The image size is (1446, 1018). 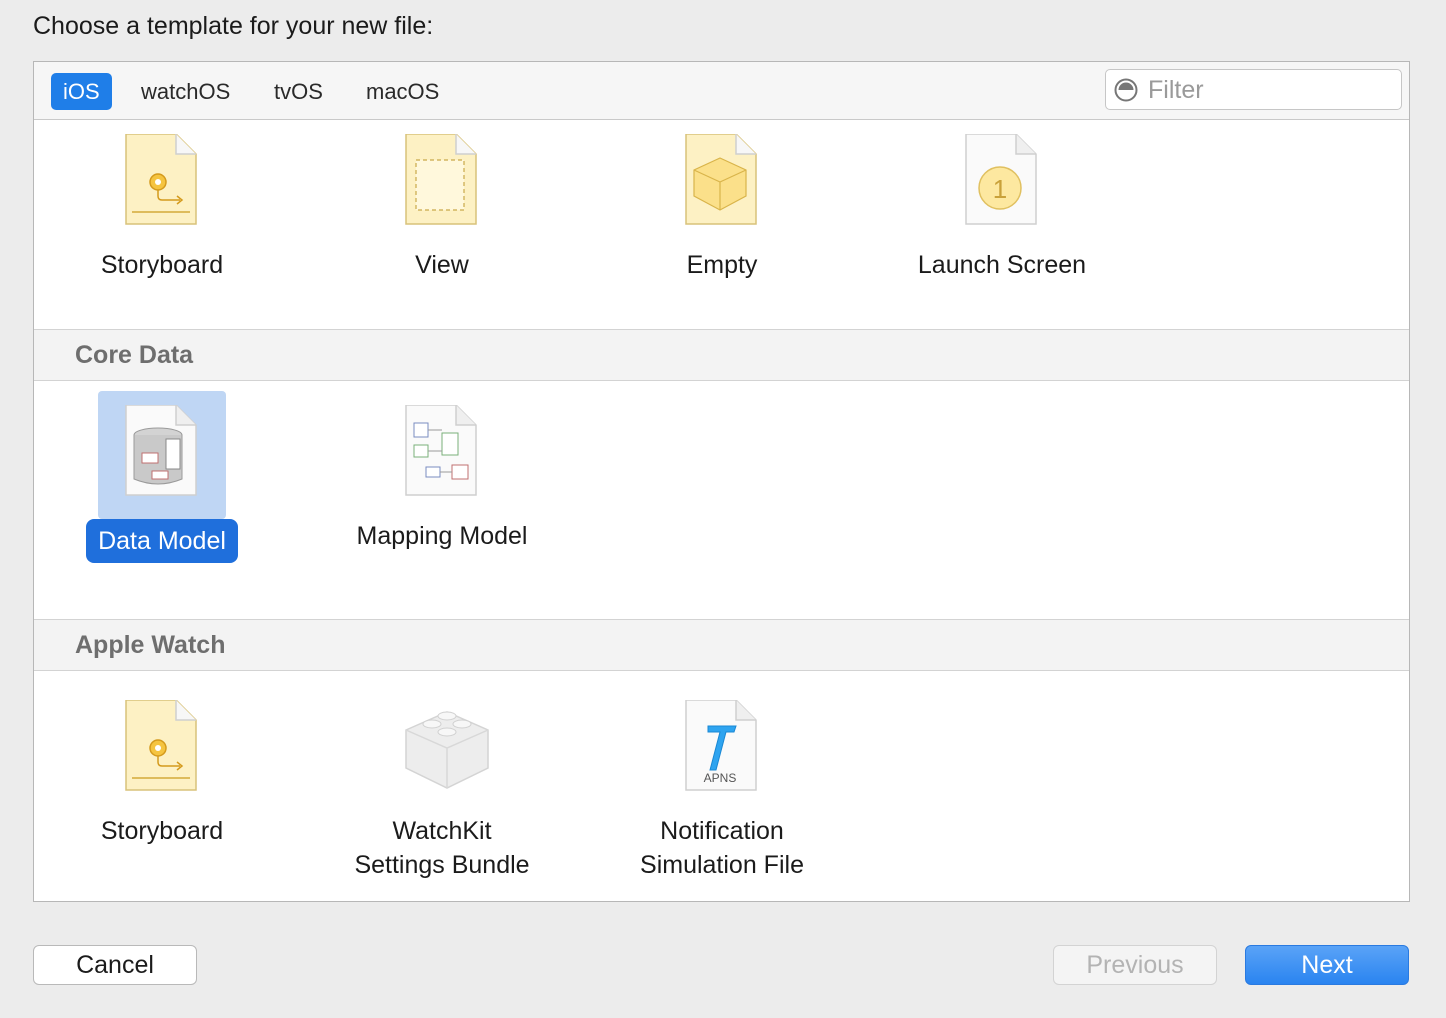 What do you see at coordinates (721, 179) in the screenshot?
I see `empty-file-icon` at bounding box center [721, 179].